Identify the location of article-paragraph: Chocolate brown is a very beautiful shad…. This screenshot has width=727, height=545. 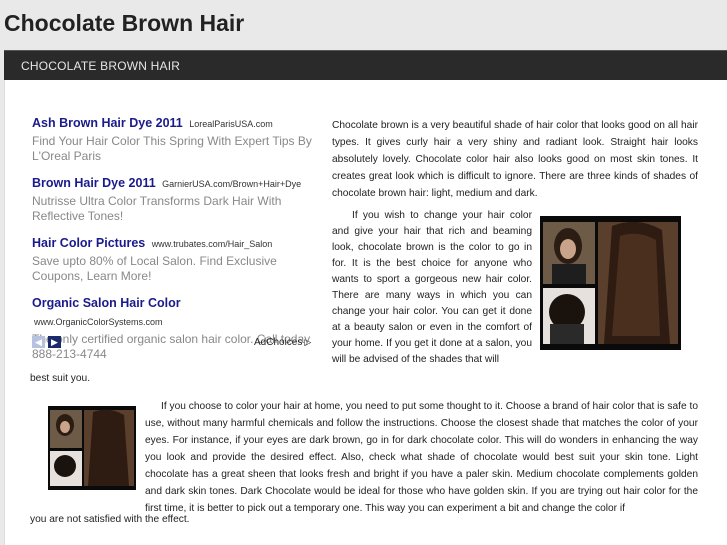
(515, 159).